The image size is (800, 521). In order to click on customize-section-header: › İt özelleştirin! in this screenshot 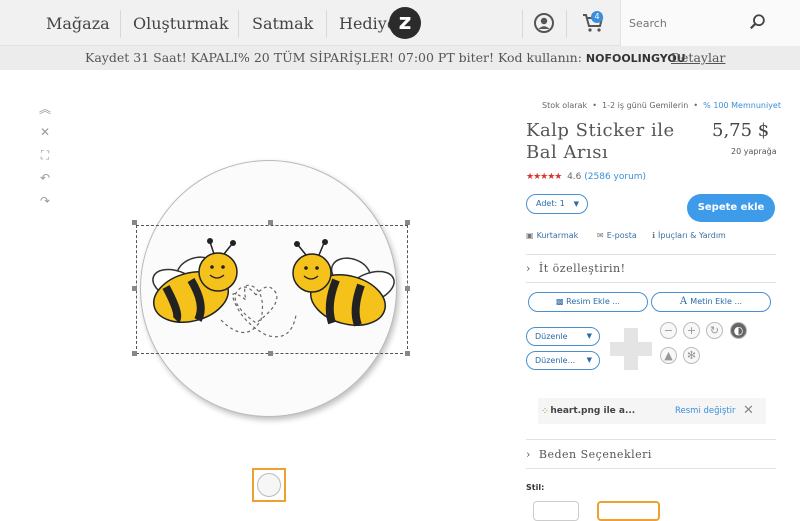, I will do `click(576, 268)`.